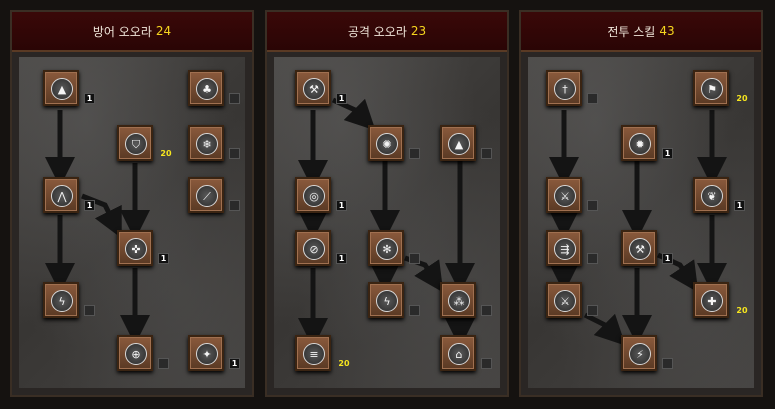  I want to click on stripes-icon: ≡, so click(314, 354).